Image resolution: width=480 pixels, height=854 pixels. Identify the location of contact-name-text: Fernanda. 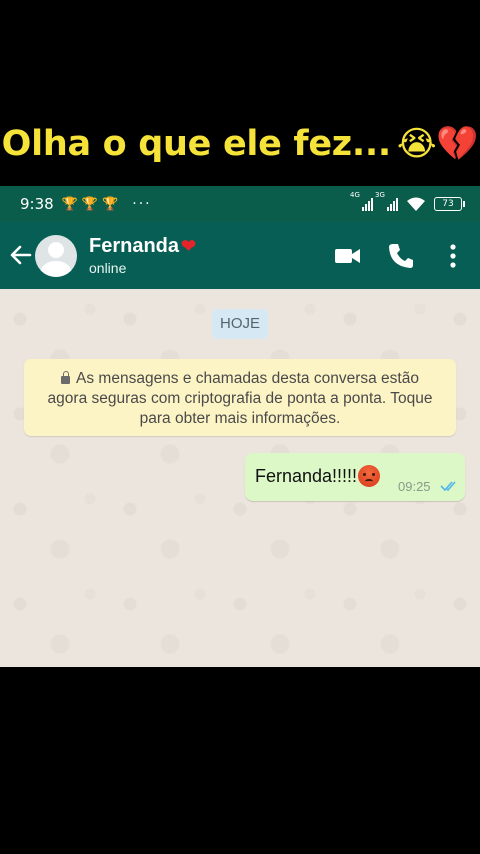
(134, 246).